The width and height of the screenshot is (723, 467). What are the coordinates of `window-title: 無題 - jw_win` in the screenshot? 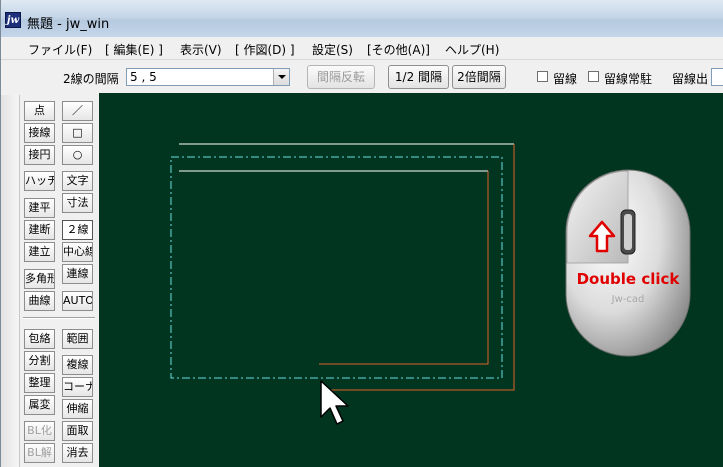 It's located at (68, 24).